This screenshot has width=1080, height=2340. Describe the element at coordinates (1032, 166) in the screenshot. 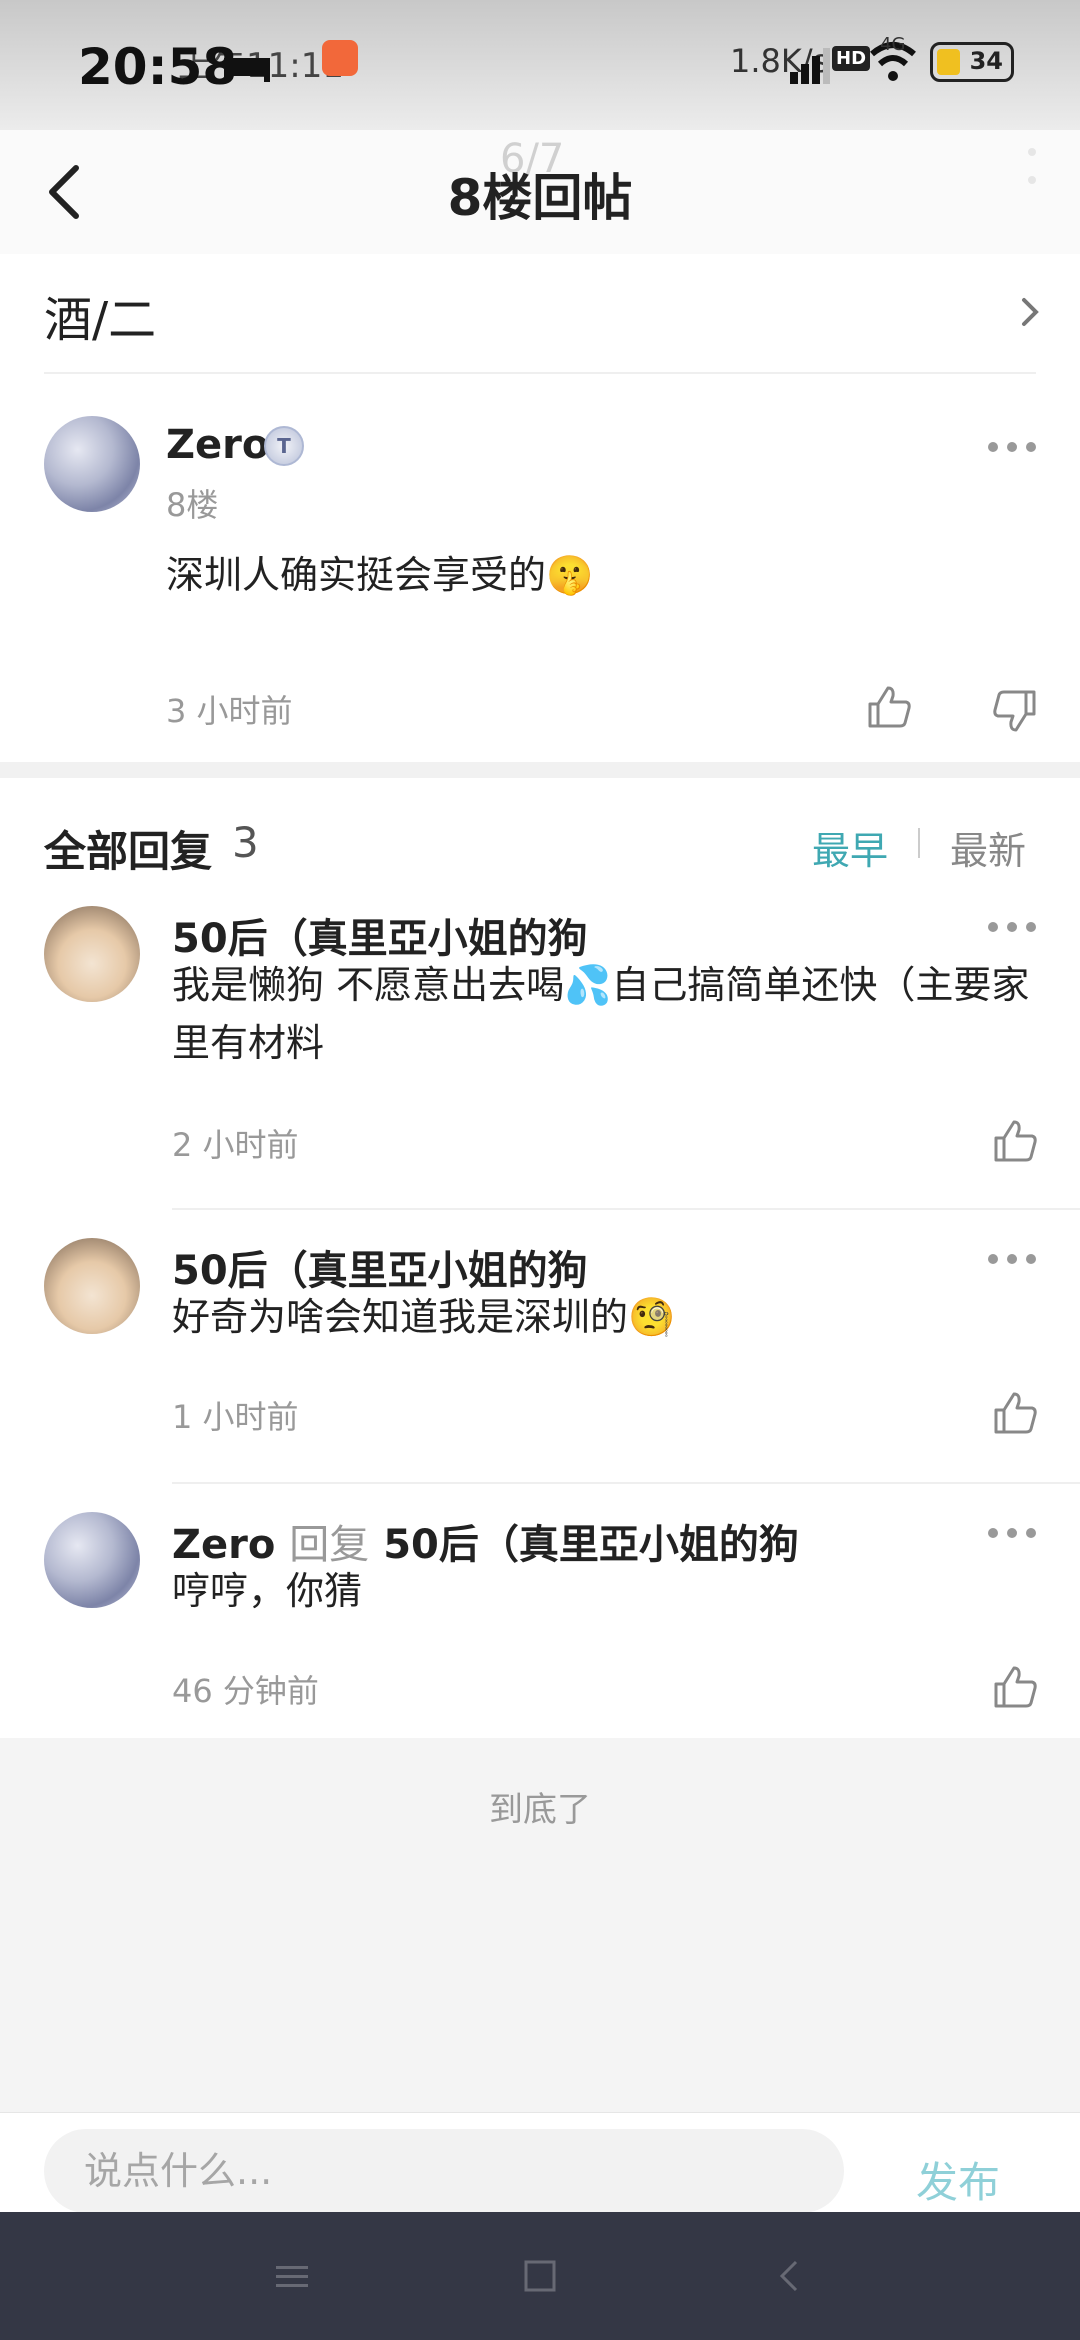

I see `more-vertical-icon` at that location.